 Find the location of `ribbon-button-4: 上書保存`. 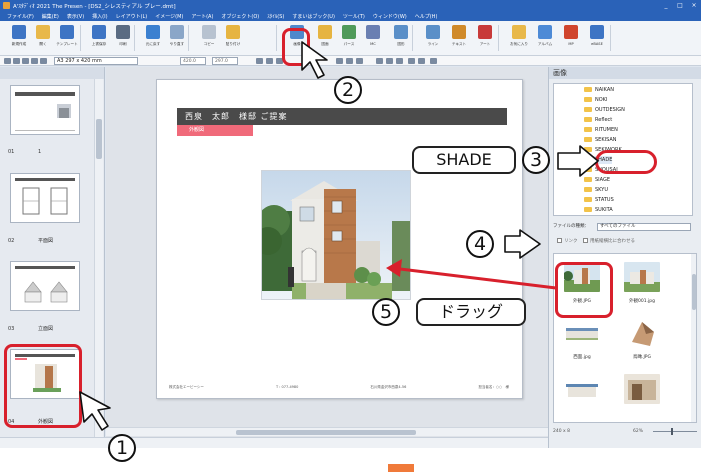

ribbon-button-4: 上書保存 is located at coordinates (99, 38).